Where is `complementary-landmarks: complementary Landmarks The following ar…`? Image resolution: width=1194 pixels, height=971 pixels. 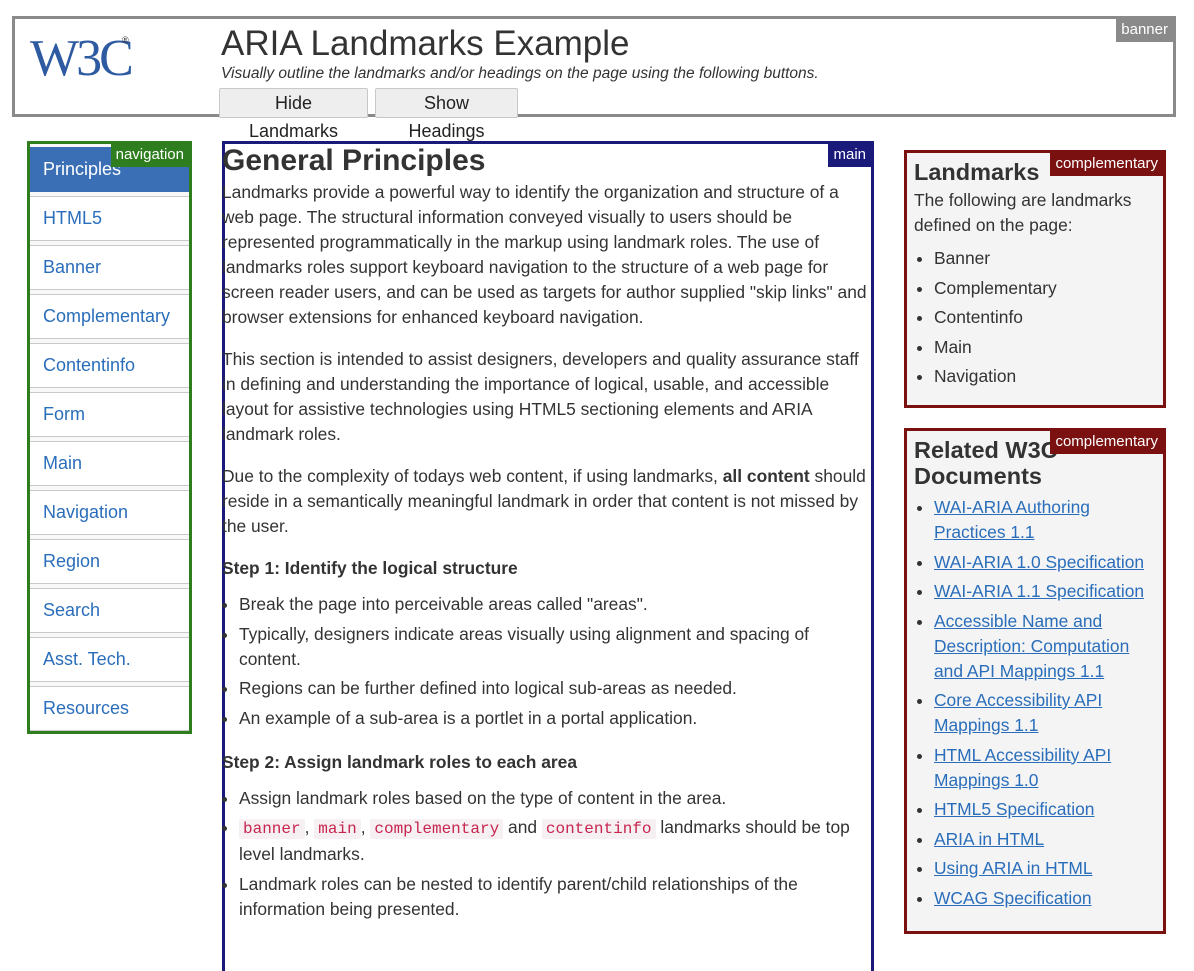 complementary-landmarks: complementary Landmarks The following ar… is located at coordinates (1035, 279).